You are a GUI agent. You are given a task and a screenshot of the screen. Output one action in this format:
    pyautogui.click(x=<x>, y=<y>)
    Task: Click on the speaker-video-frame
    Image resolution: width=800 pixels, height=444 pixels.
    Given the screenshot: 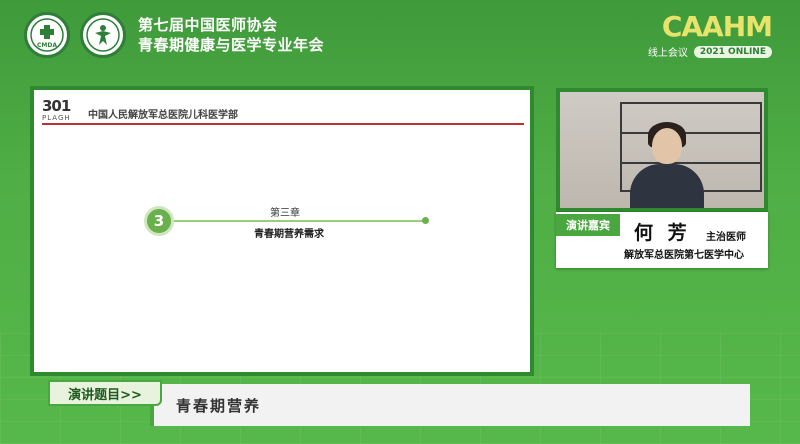 What is the action you would take?
    pyautogui.click(x=662, y=150)
    